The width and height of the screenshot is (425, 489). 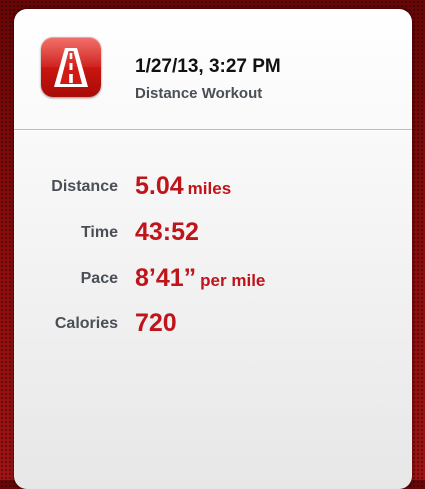 I want to click on distance-value: 5.04, so click(x=159, y=186).